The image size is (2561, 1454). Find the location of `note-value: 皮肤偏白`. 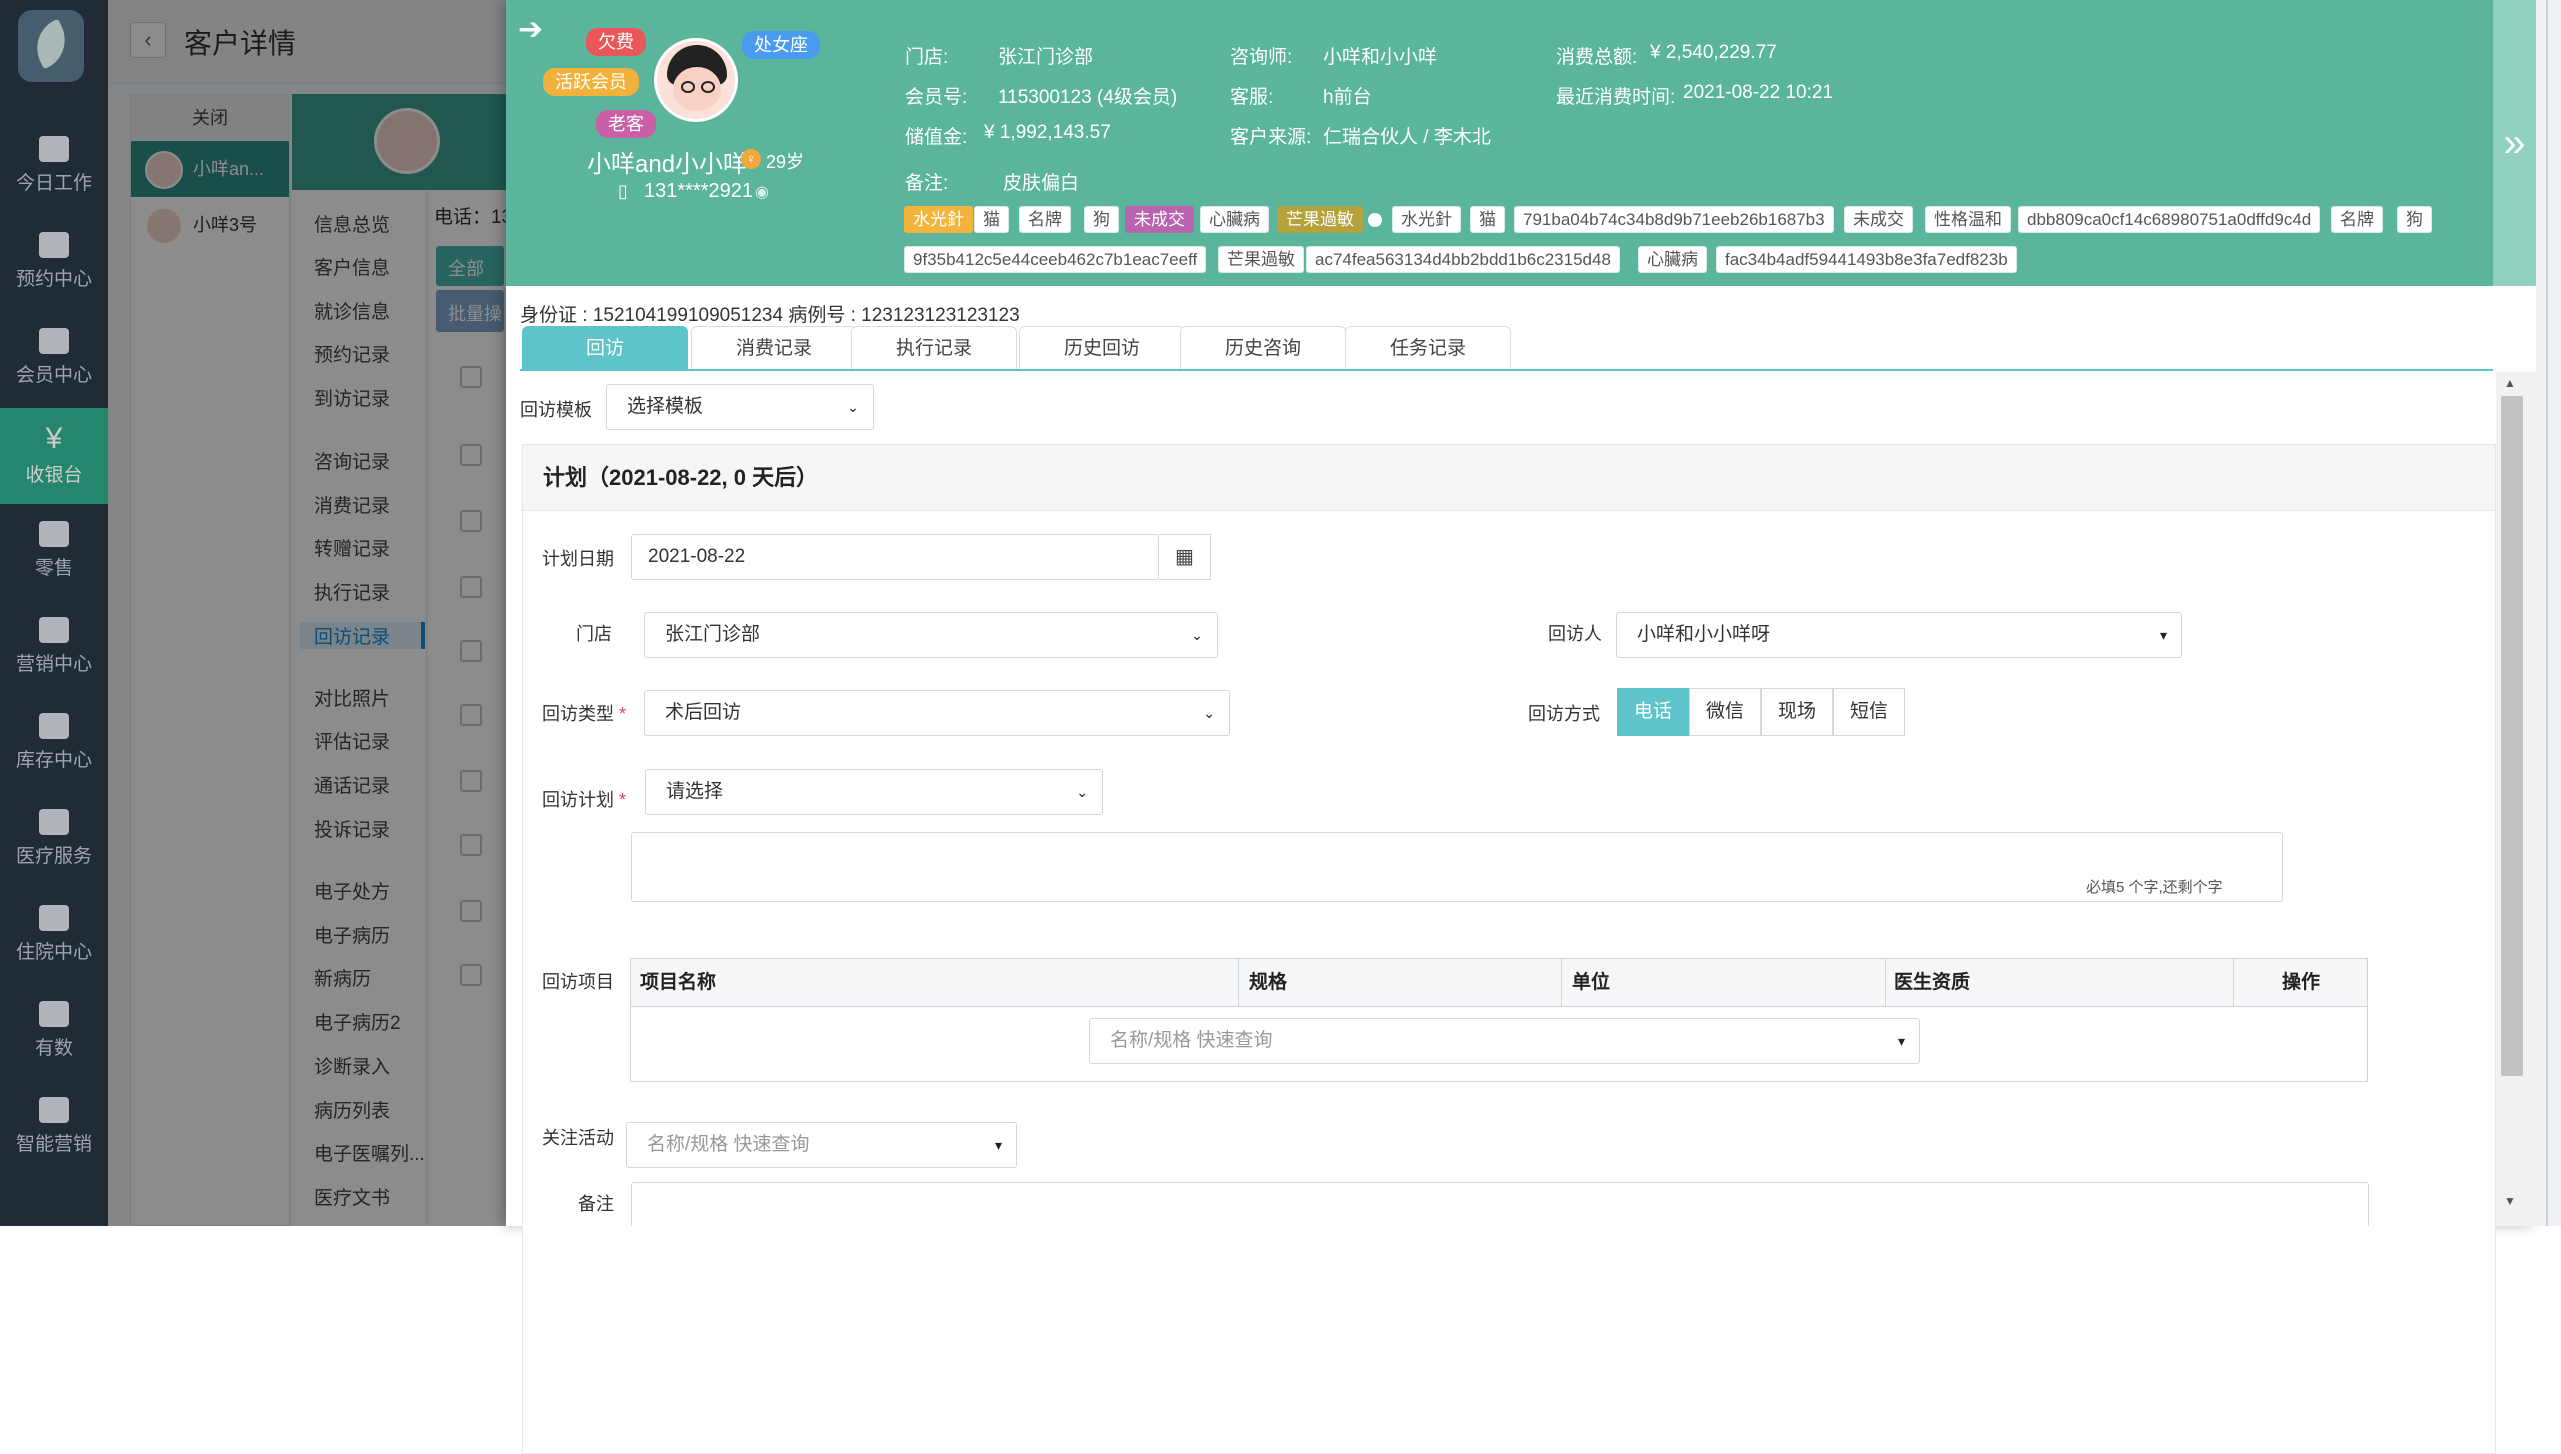

note-value: 皮肤偏白 is located at coordinates (1041, 183).